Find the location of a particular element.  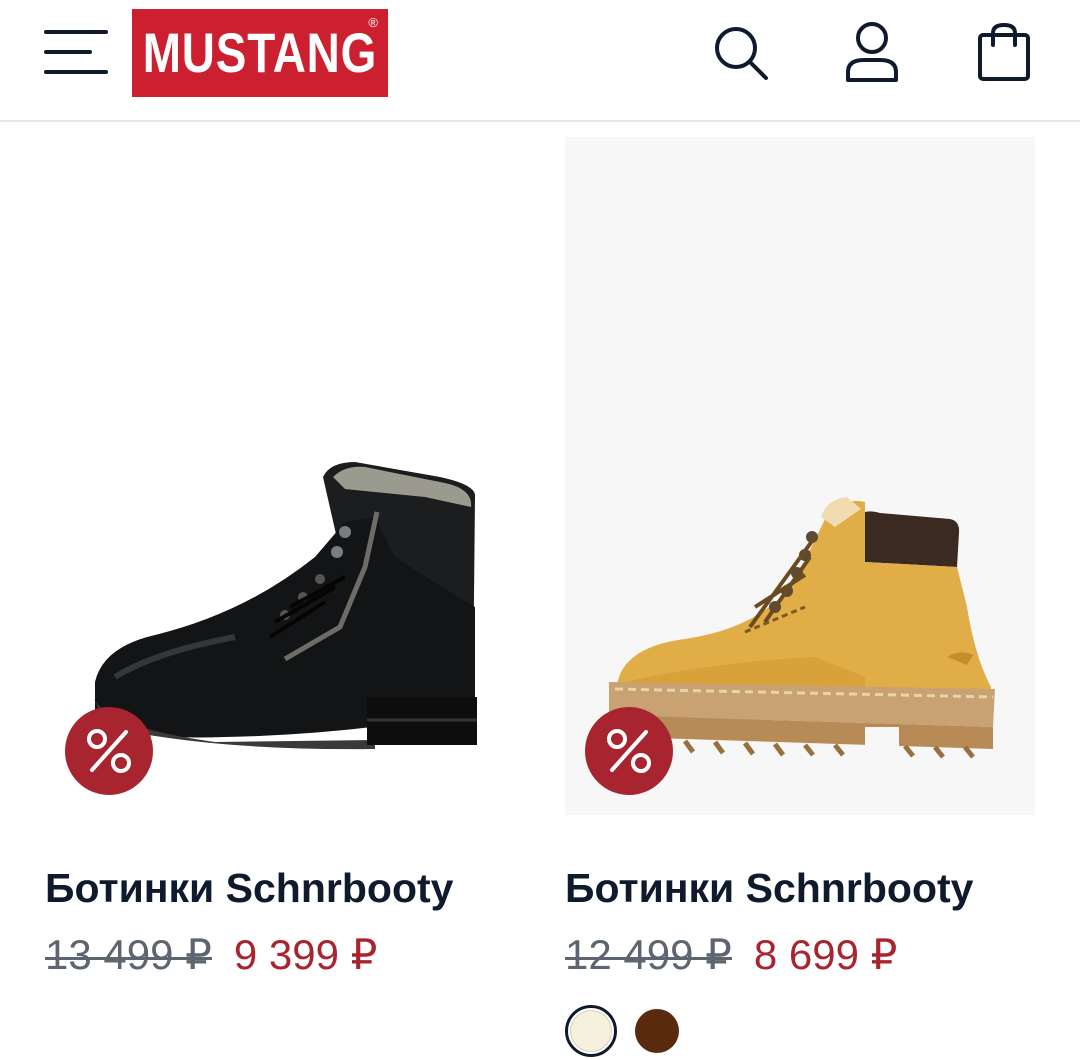

swatch-brown is located at coordinates (657, 1031).